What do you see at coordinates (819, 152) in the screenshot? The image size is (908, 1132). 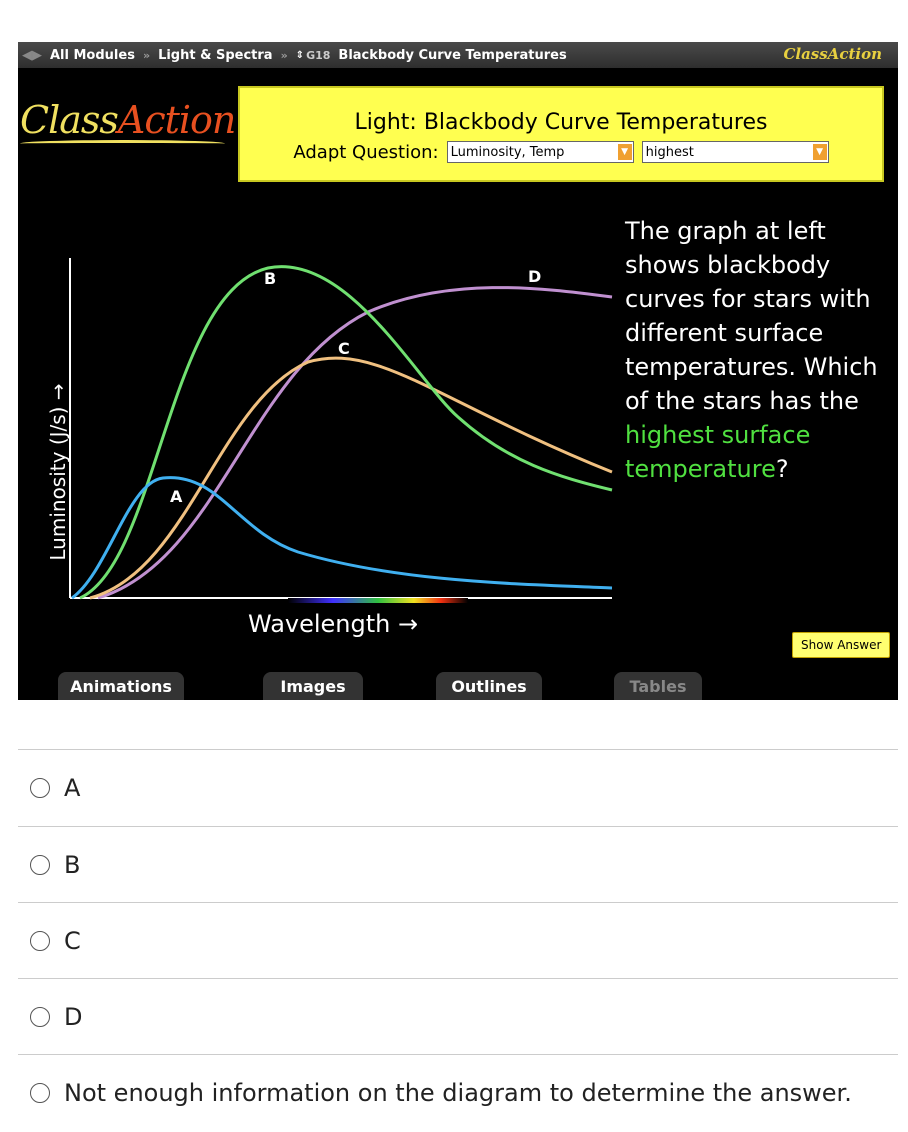 I see `chevron-down-icon: ▼` at bounding box center [819, 152].